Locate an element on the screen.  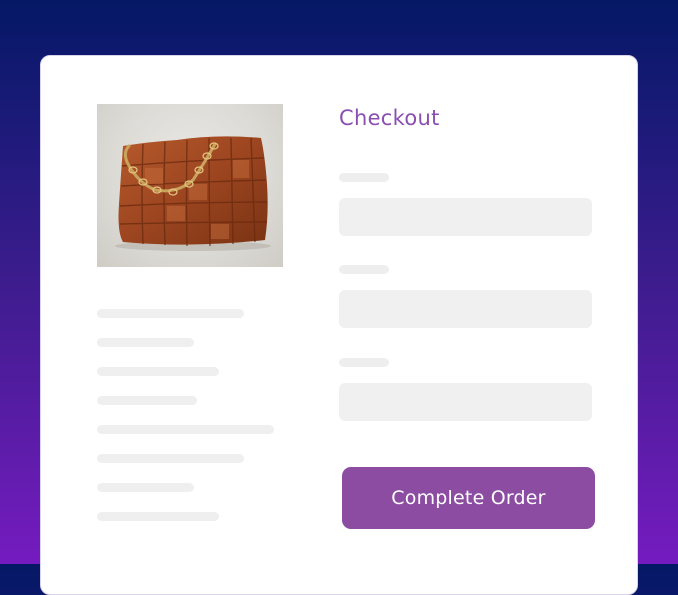
complete-order-button: Complete Order is located at coordinates (468, 498).